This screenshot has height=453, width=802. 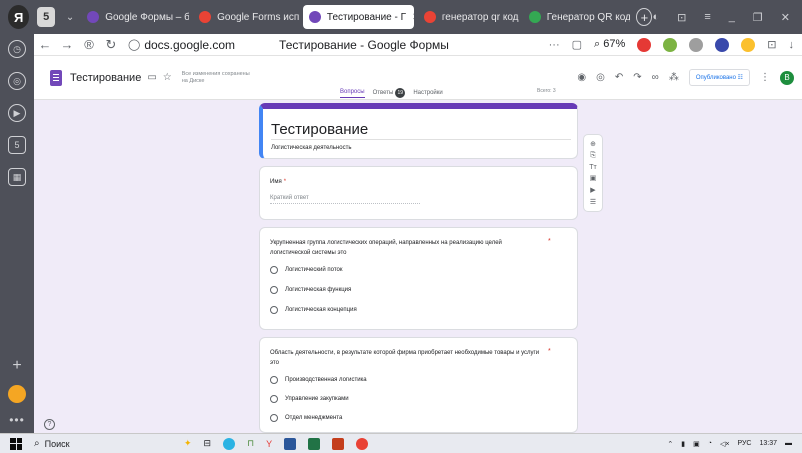 What do you see at coordinates (56, 77) in the screenshot?
I see `forms-logo-icon` at bounding box center [56, 77].